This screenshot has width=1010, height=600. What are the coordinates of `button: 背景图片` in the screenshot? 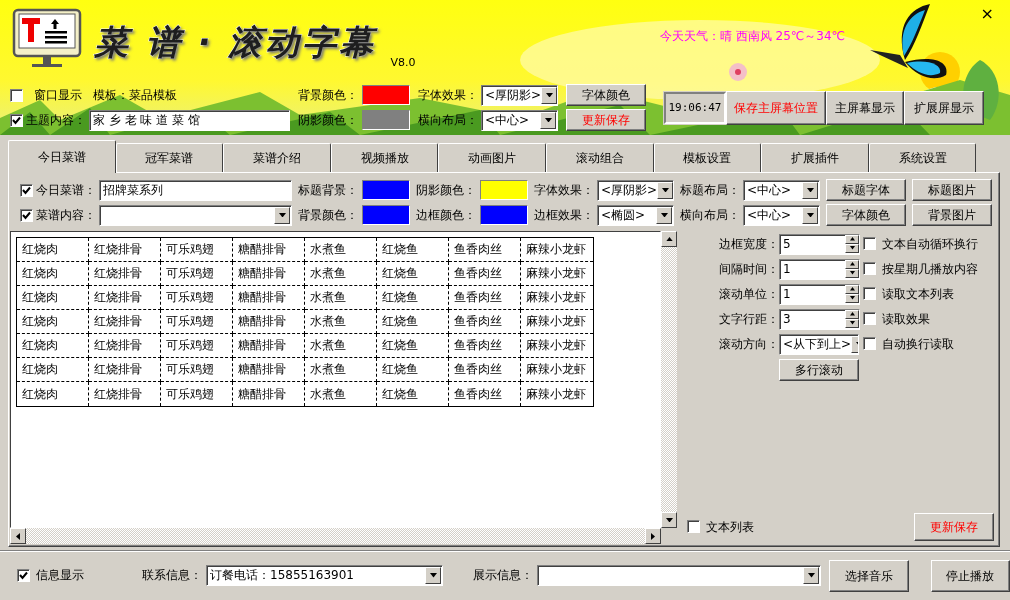 It's located at (952, 215).